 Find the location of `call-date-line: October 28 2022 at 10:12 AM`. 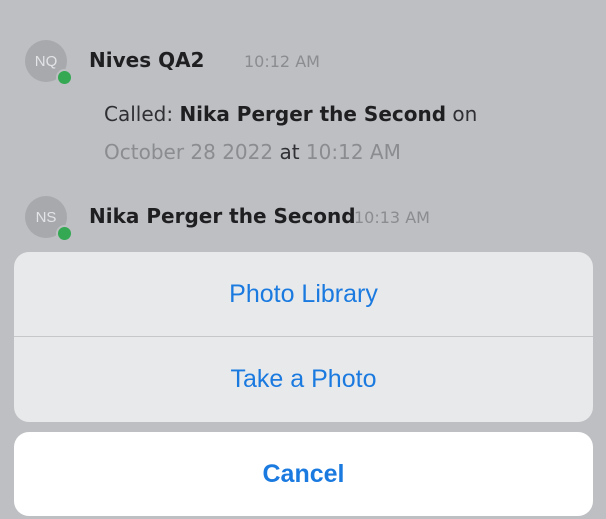

call-date-line: October 28 2022 at 10:12 AM is located at coordinates (252, 152).